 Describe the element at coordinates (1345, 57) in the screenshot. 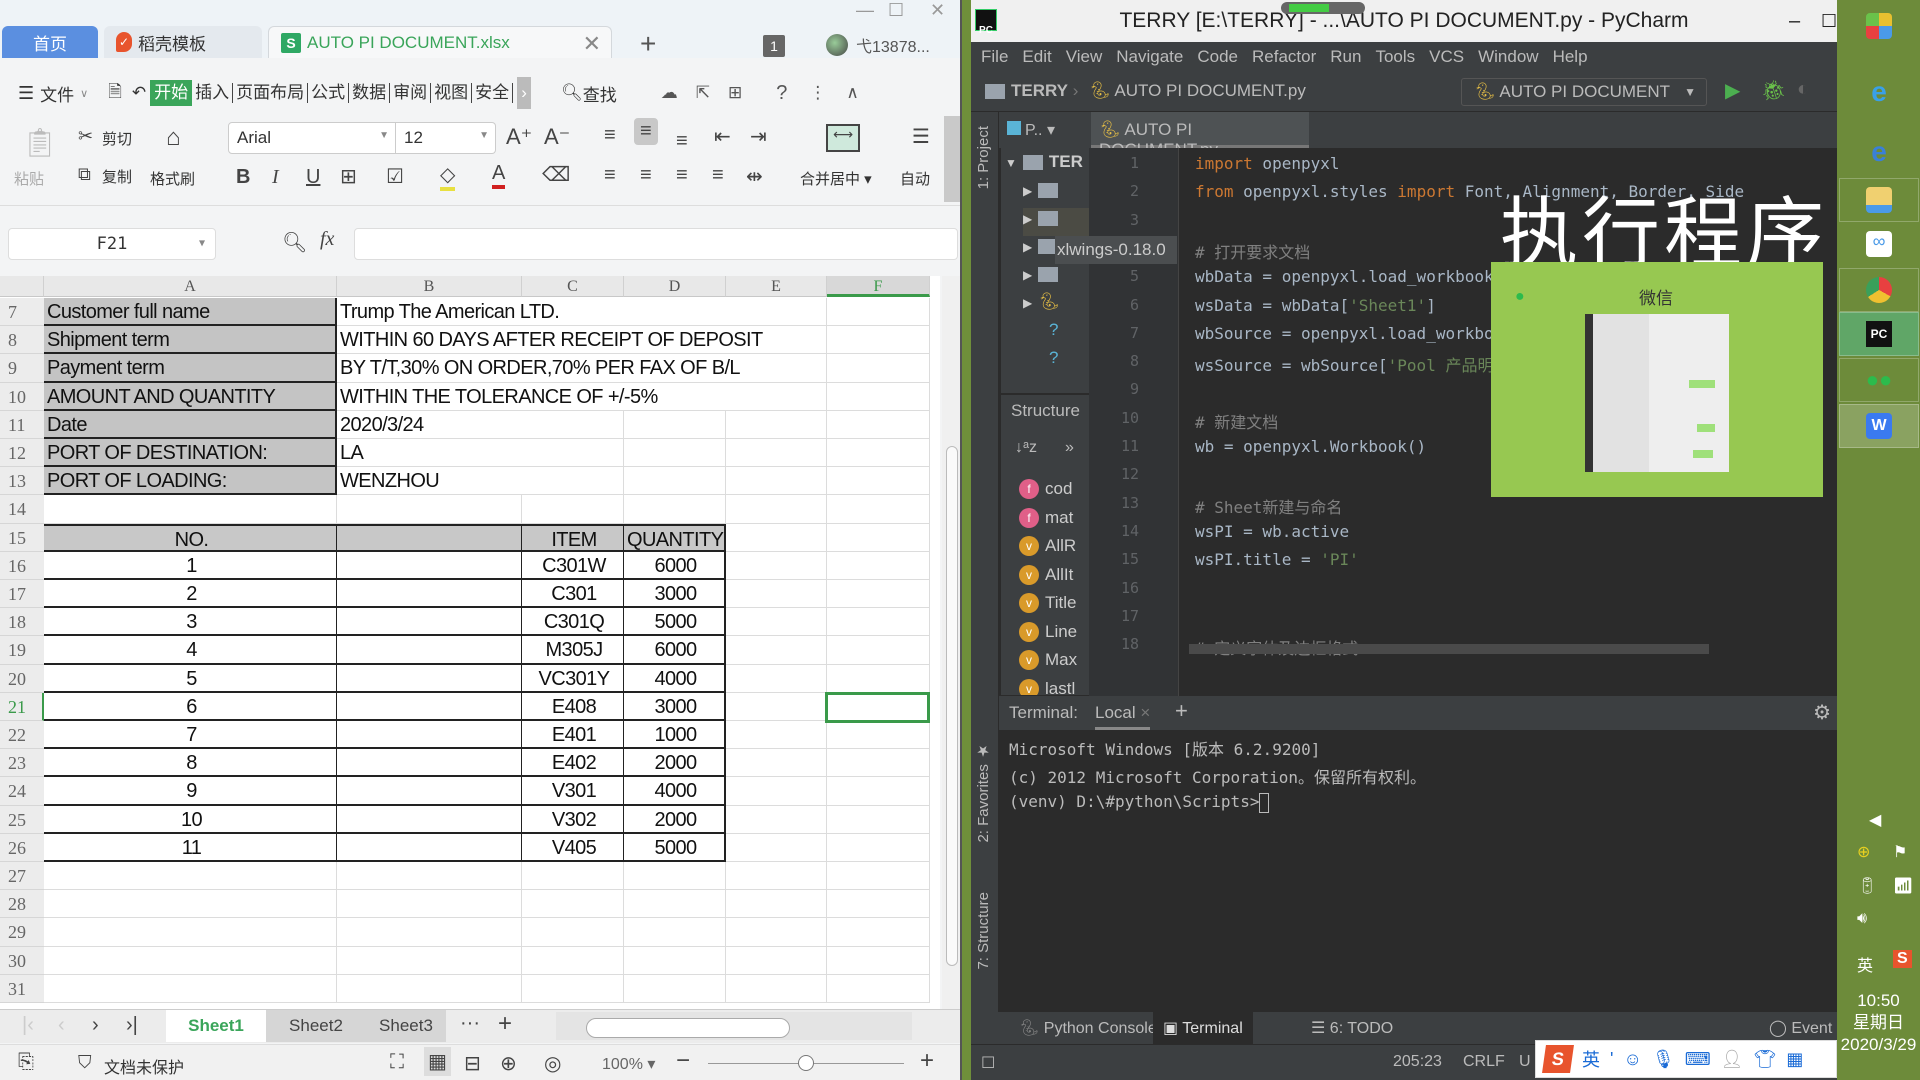

I see `menu-run: Run` at that location.